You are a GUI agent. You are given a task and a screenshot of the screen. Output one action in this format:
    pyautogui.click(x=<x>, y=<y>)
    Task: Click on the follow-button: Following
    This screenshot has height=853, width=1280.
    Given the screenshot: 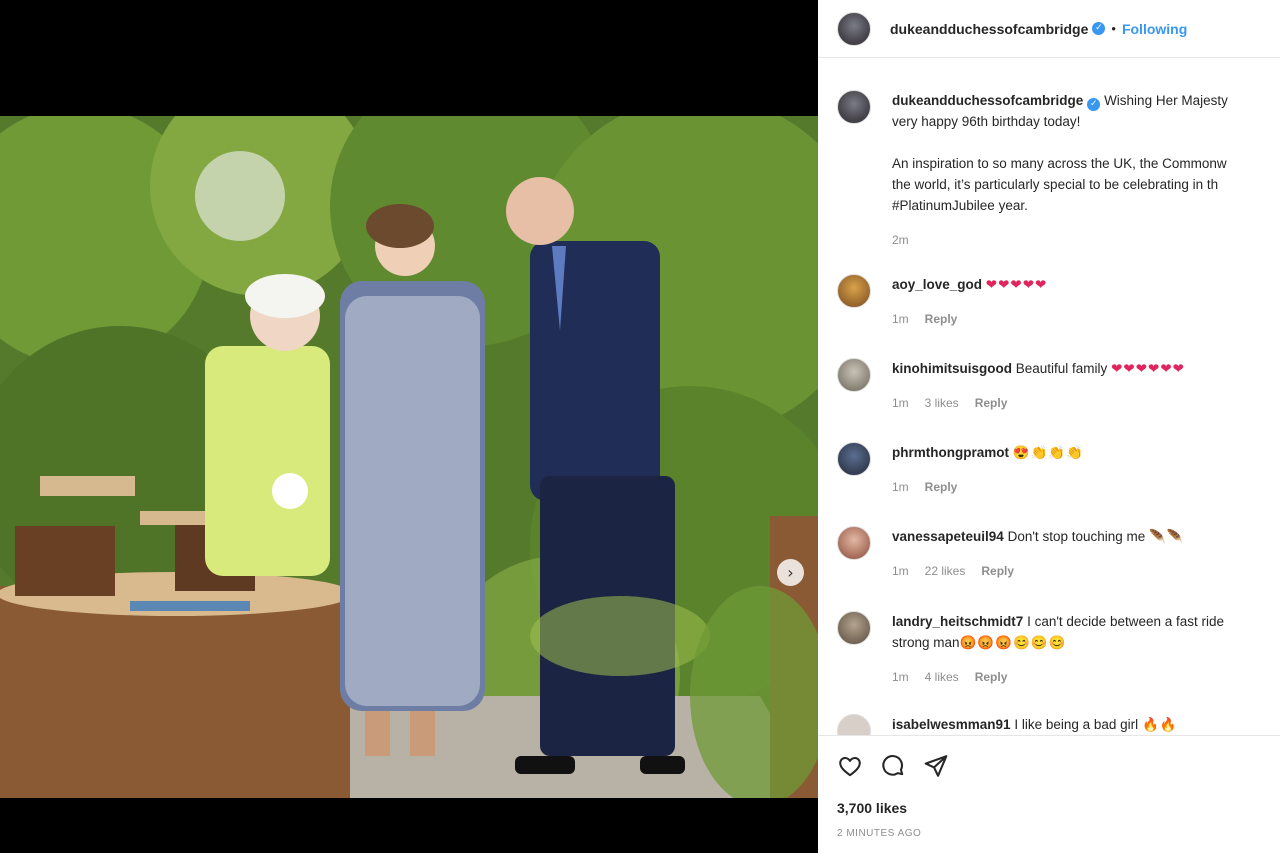 What is the action you would take?
    pyautogui.click(x=1154, y=29)
    